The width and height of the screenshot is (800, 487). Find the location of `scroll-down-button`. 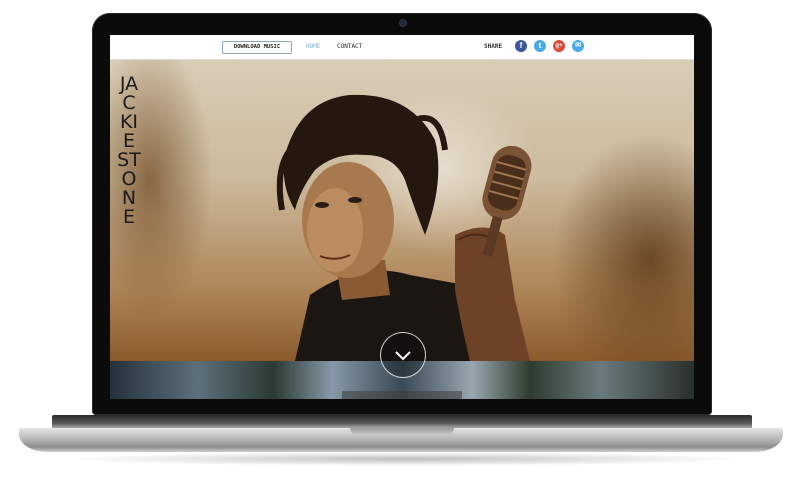

scroll-down-button is located at coordinates (403, 355).